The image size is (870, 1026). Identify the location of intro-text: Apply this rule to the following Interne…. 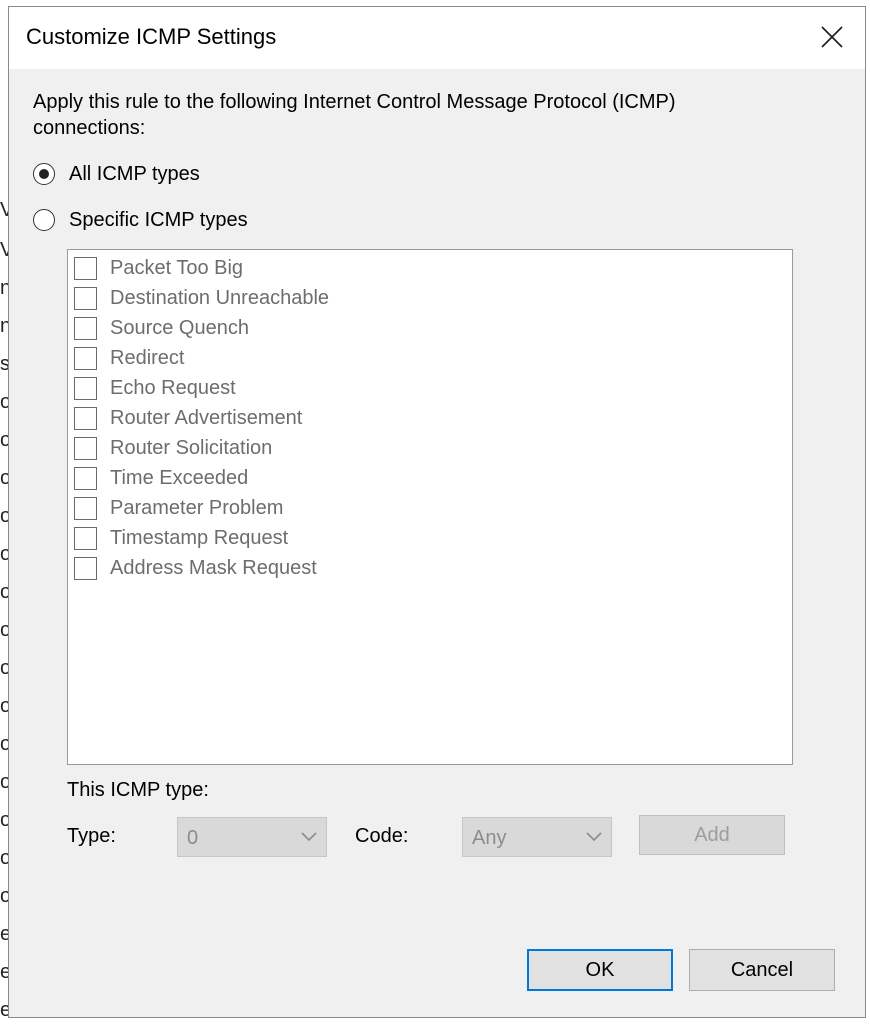
(354, 115).